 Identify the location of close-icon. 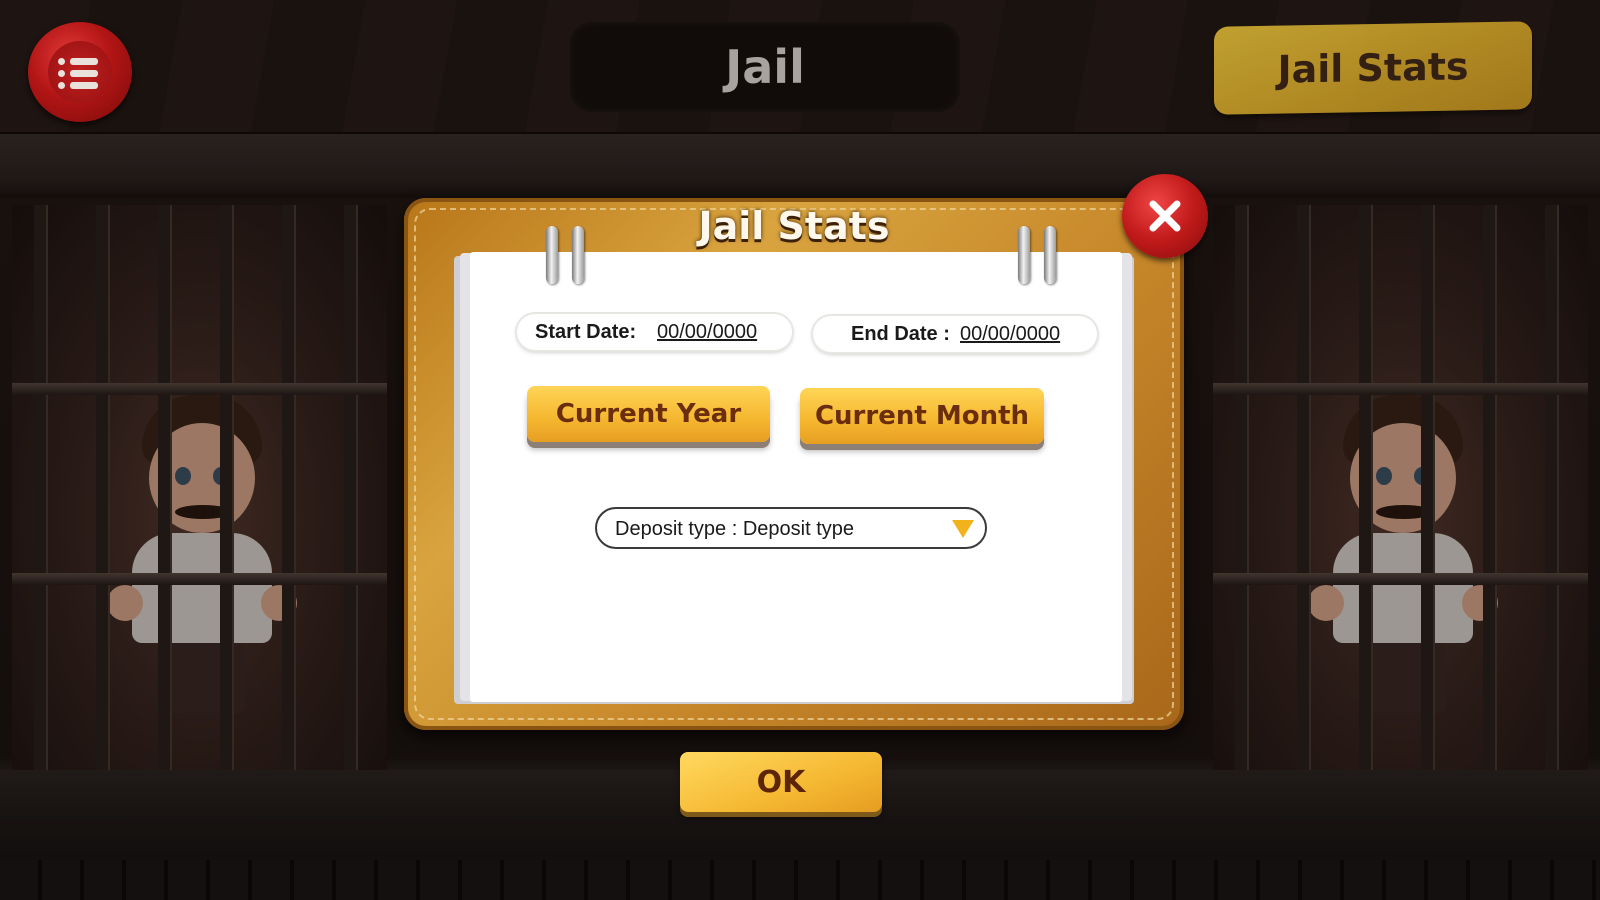
(1165, 216).